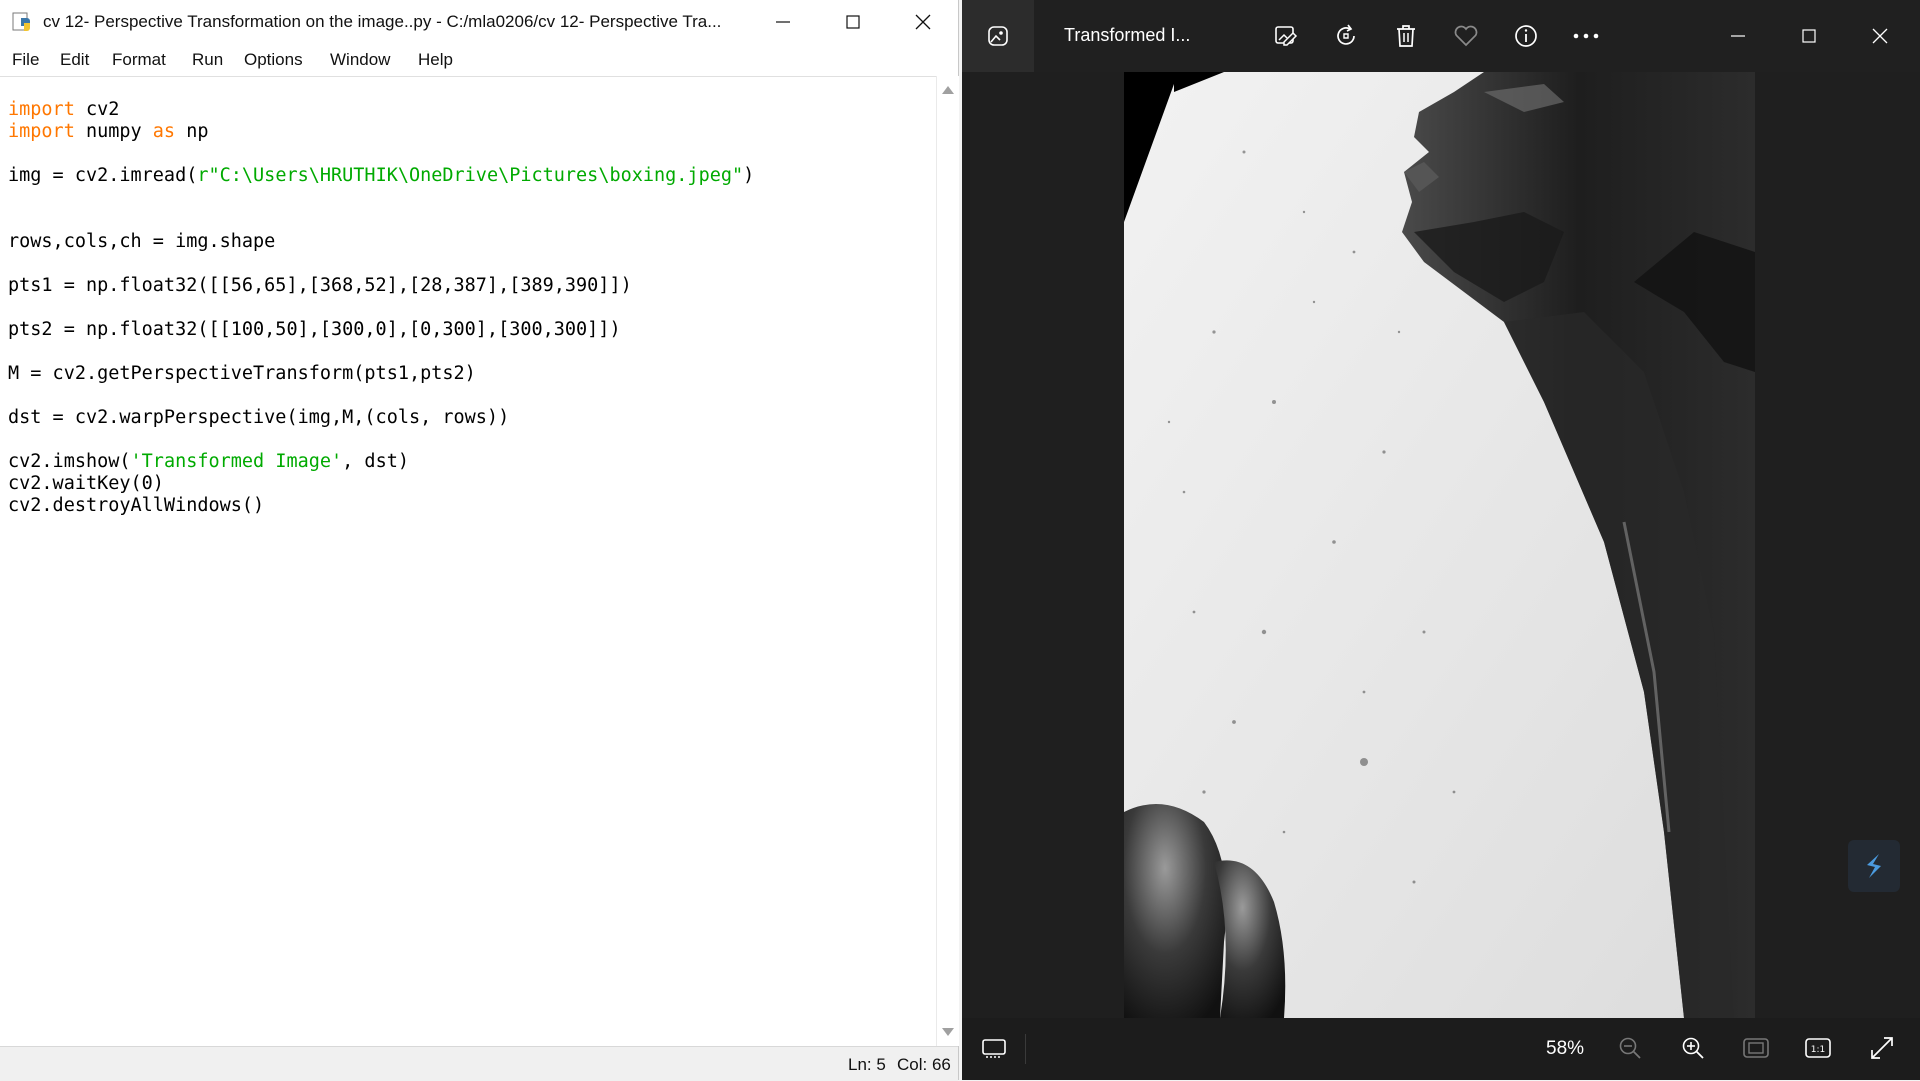 The width and height of the screenshot is (1920, 1081). I want to click on code-token: numpy, so click(113, 131).